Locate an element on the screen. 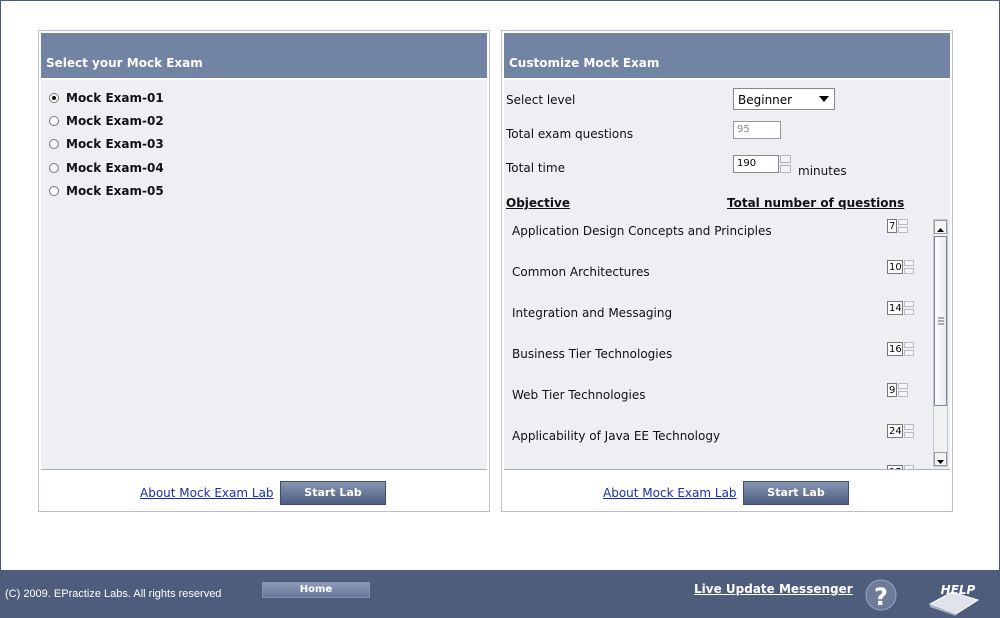 The height and width of the screenshot is (618, 1000). objective-count-field: 24 is located at coordinates (895, 431).